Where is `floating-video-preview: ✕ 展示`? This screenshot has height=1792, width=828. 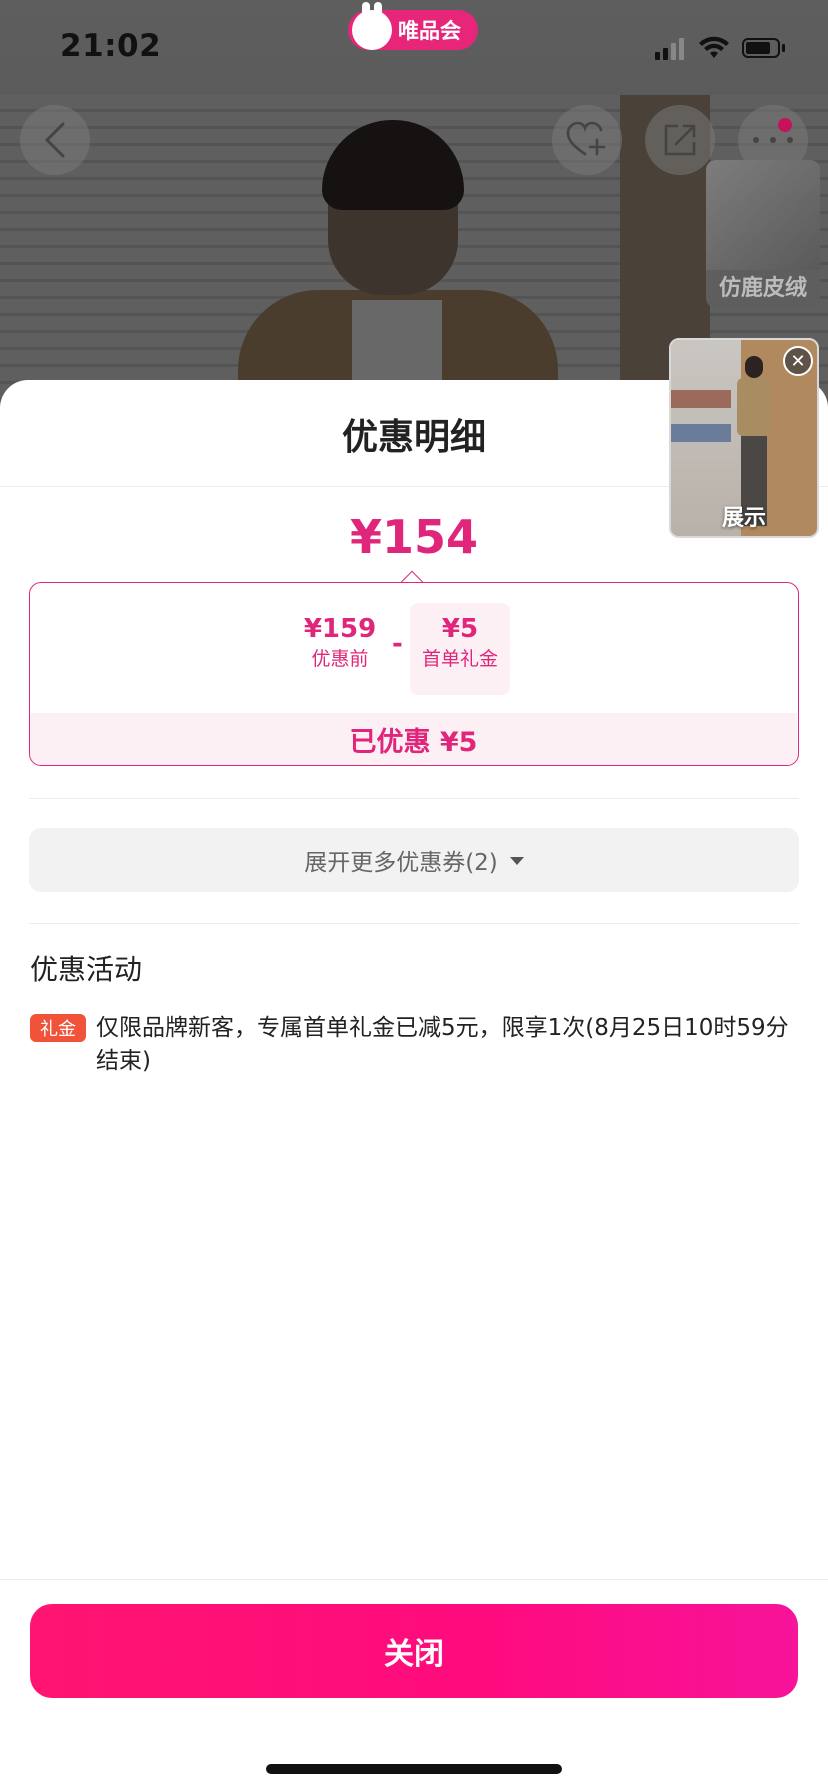
floating-video-preview: ✕ 展示 is located at coordinates (744, 438).